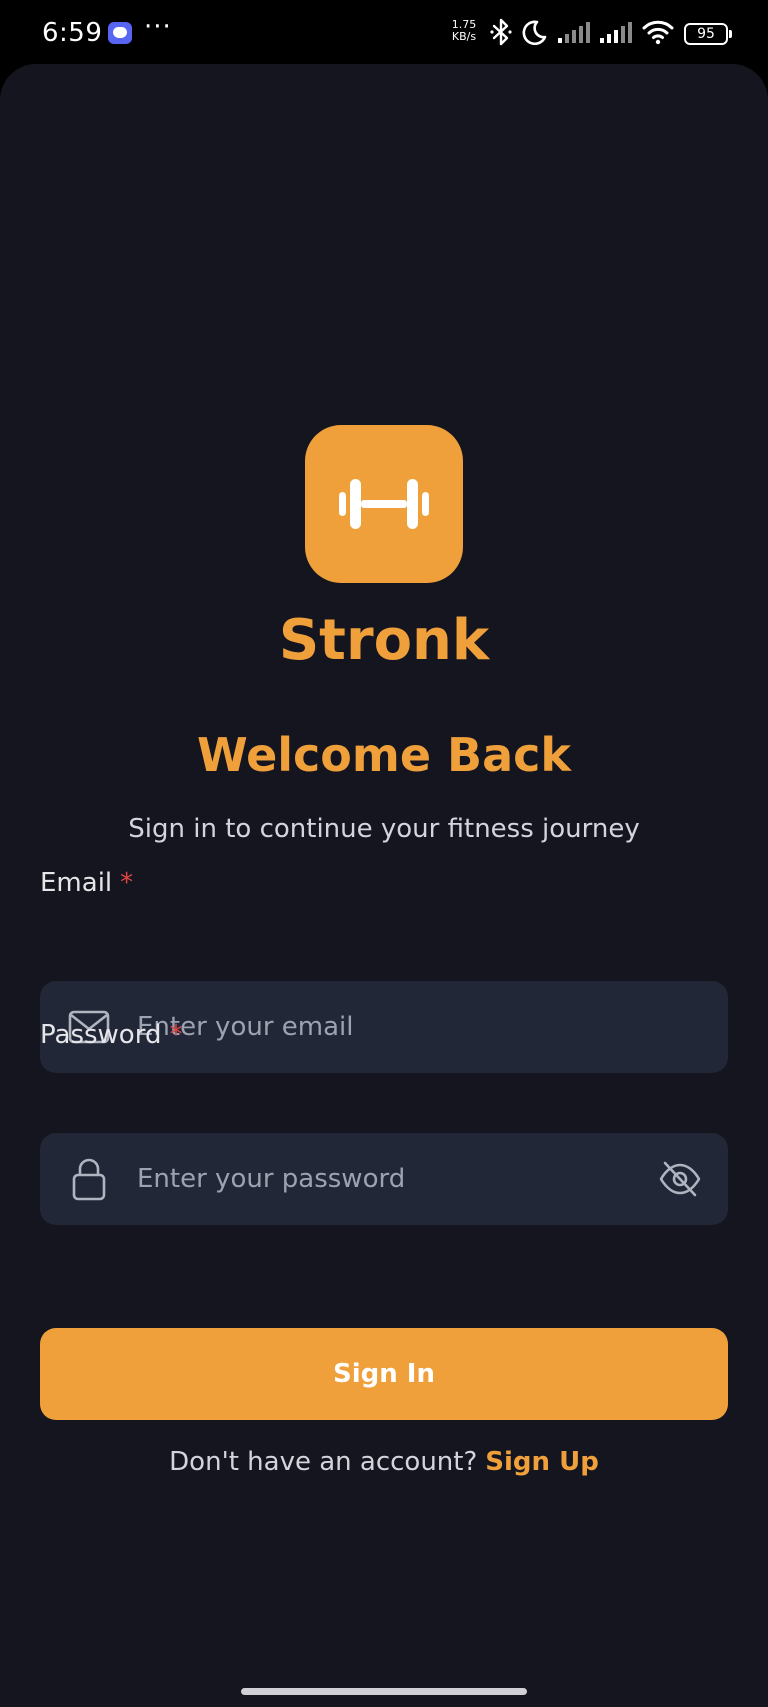  Describe the element at coordinates (372, 1179) in the screenshot. I see `password-input` at that location.